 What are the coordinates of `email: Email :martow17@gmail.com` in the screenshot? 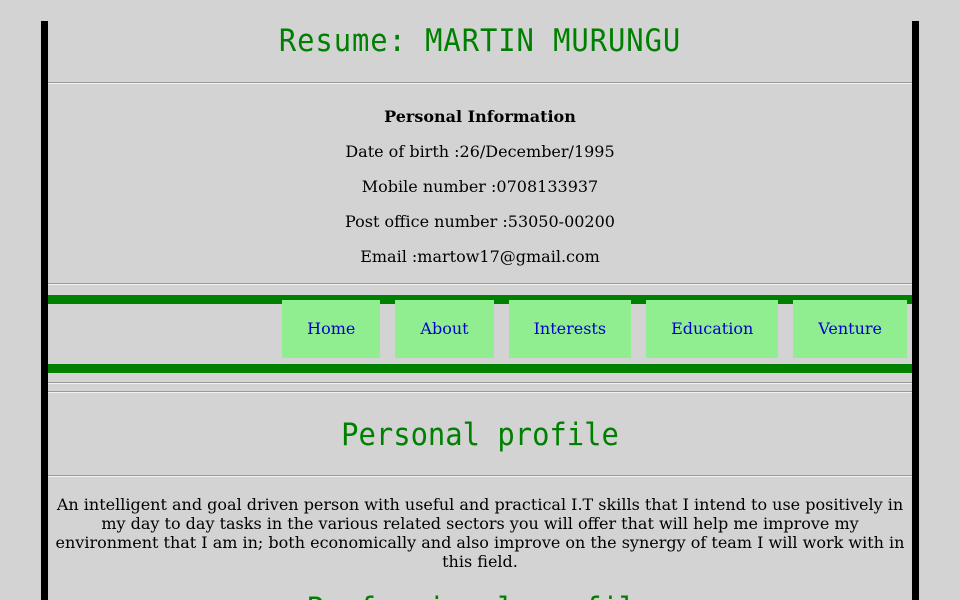 It's located at (480, 256).